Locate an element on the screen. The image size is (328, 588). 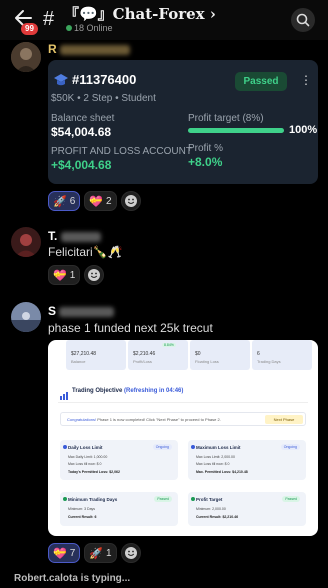
reaction-bar: 💝 7 🚀 1 is located at coordinates (94, 553).